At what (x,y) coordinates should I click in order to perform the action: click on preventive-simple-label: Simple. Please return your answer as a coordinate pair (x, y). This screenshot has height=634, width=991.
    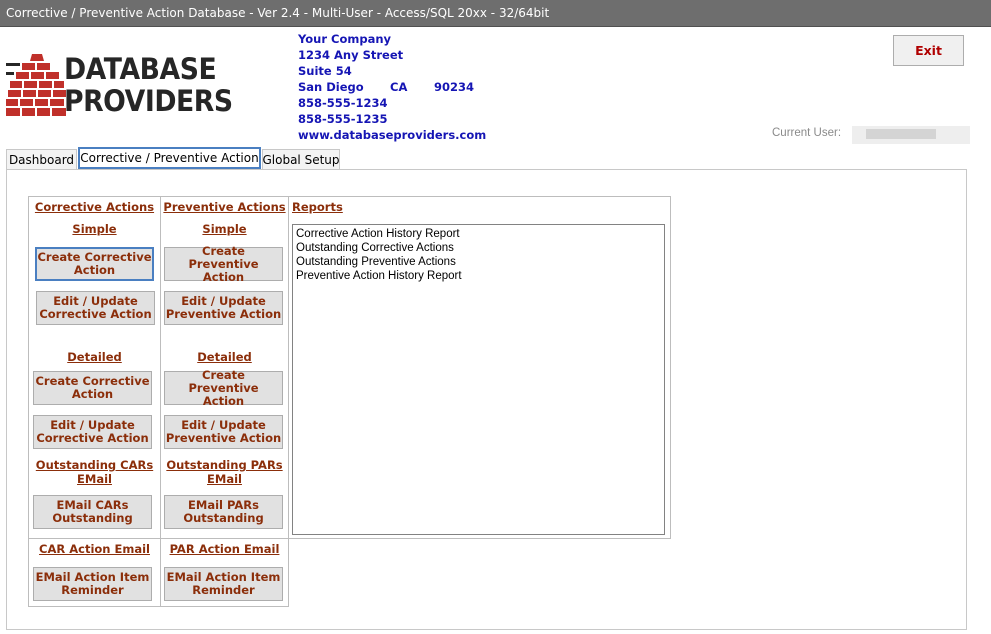
    Looking at the image, I should click on (224, 229).